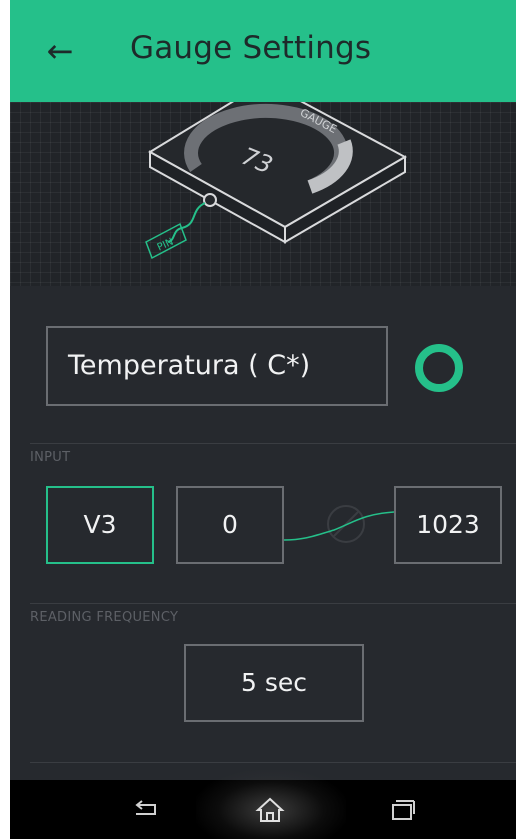 The height and width of the screenshot is (839, 526). I want to click on nav-recents-button, so click(402, 810).